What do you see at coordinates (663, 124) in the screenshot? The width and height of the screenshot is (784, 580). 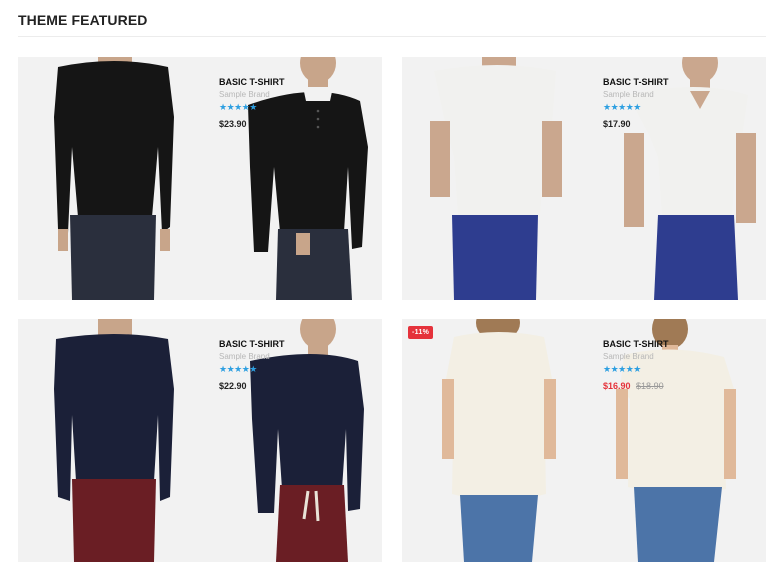 I see `price-row: $17.90` at bounding box center [663, 124].